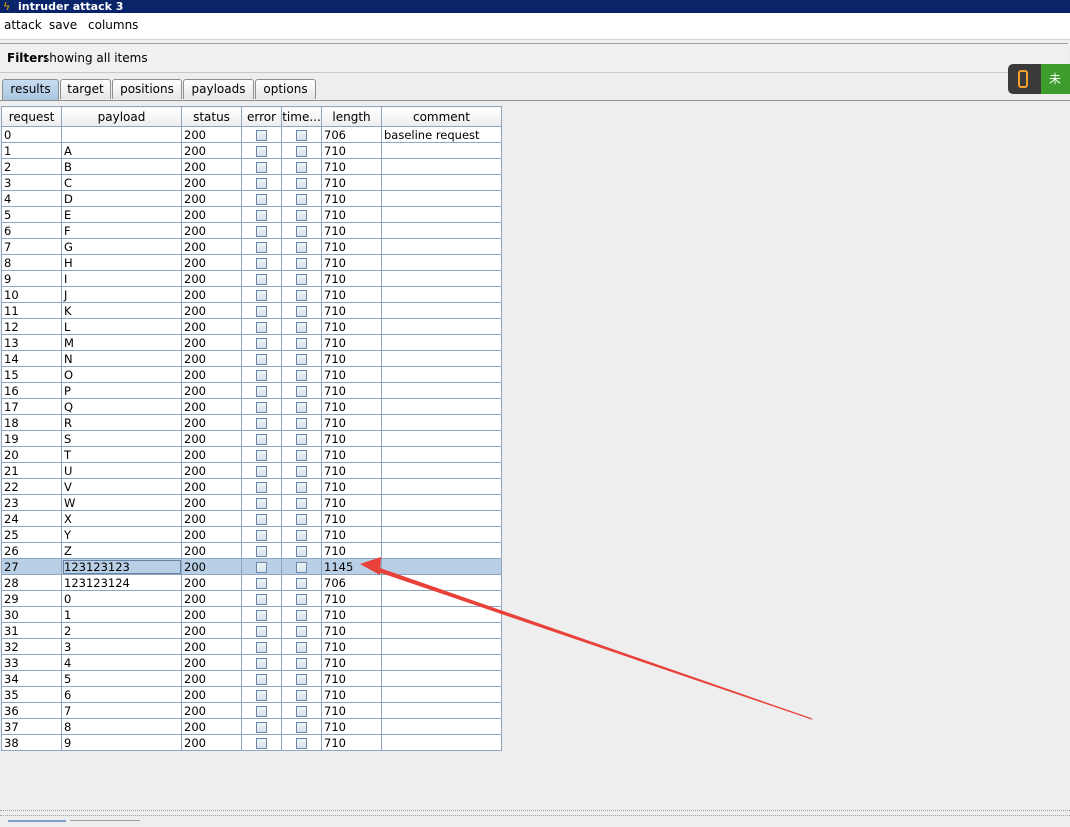 The width and height of the screenshot is (1070, 827). What do you see at coordinates (211, 116) in the screenshot?
I see `column-header-status: status` at bounding box center [211, 116].